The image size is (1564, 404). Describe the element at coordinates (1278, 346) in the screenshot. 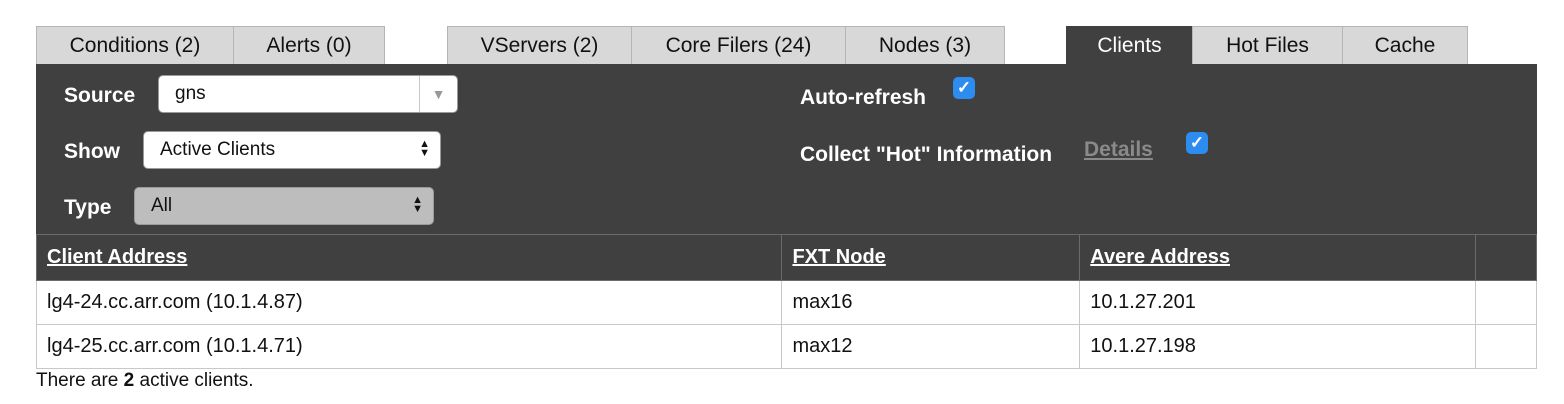

I see `cell-avere-address: 10.1.27.198` at that location.